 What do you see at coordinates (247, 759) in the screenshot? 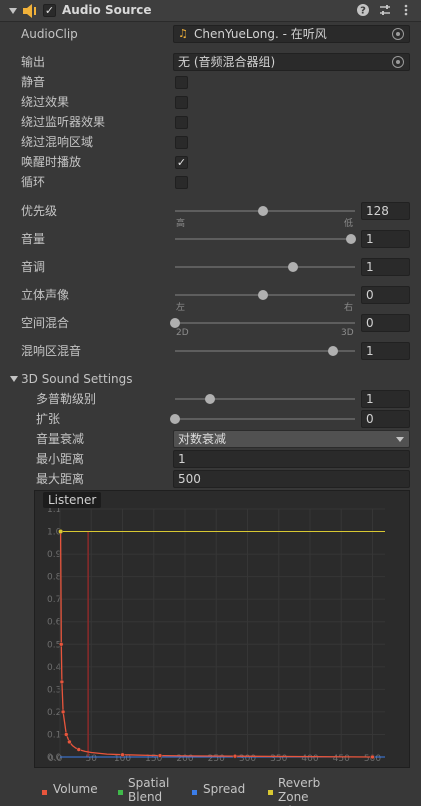
I see `x-tick-label: 300` at bounding box center [247, 759].